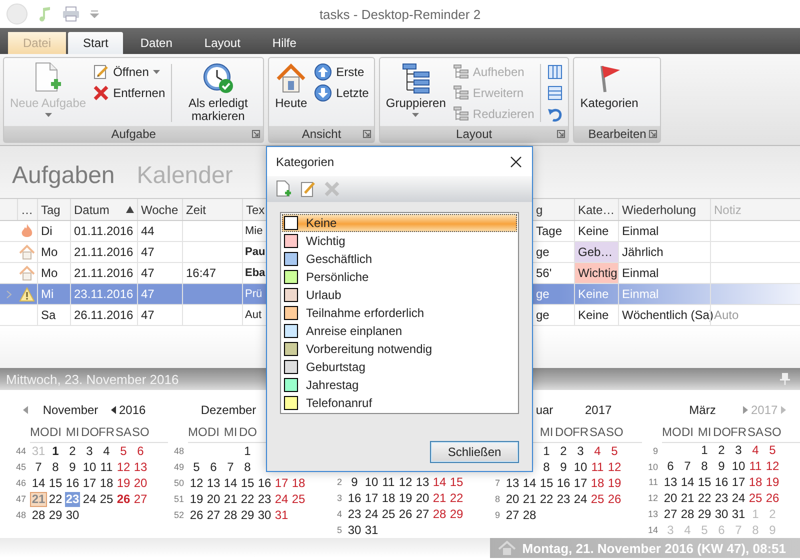 The height and width of the screenshot is (560, 800). What do you see at coordinates (53, 315) in the screenshot?
I see `table-cell: Sa` at bounding box center [53, 315].